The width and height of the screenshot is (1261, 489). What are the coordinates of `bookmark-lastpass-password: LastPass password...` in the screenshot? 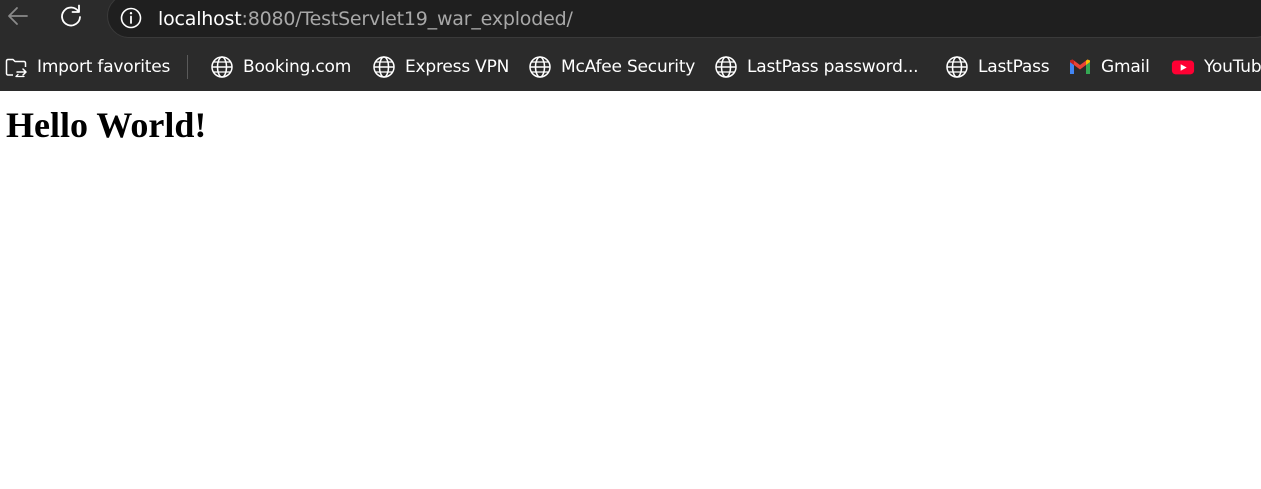 It's located at (816, 67).